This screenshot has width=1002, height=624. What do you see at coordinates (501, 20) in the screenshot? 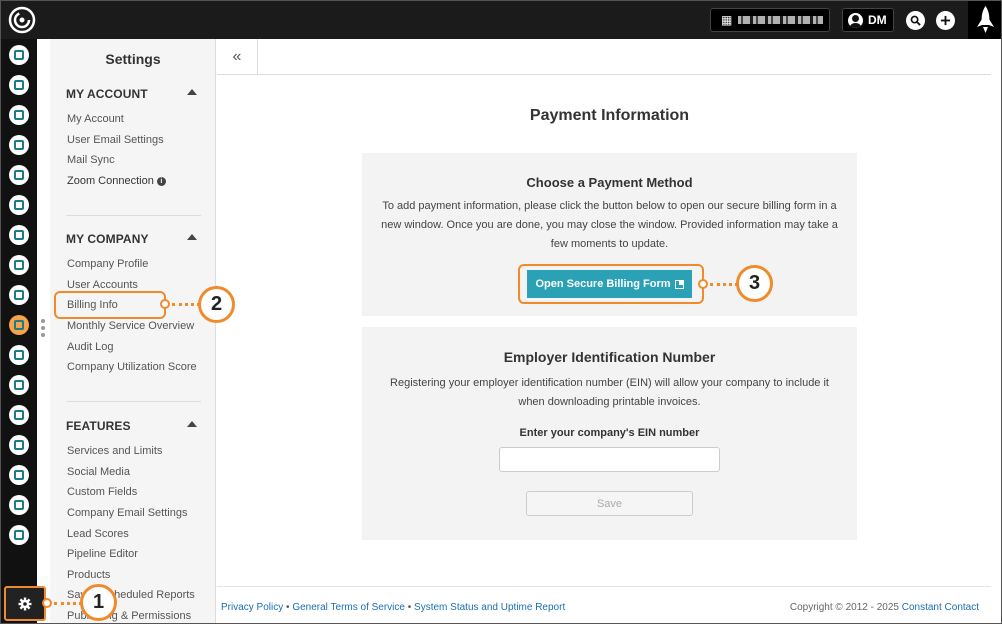
I see `top-bar: ▦ DM` at bounding box center [501, 20].